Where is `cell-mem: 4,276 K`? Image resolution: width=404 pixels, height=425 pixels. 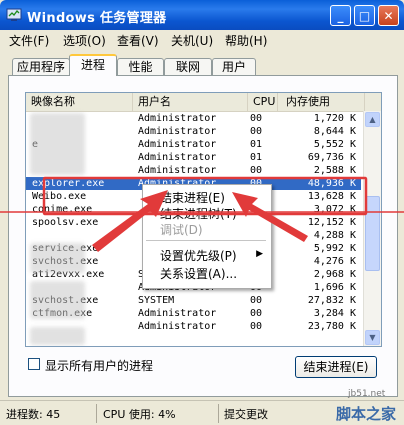 cell-mem: 4,276 K is located at coordinates (334, 261).